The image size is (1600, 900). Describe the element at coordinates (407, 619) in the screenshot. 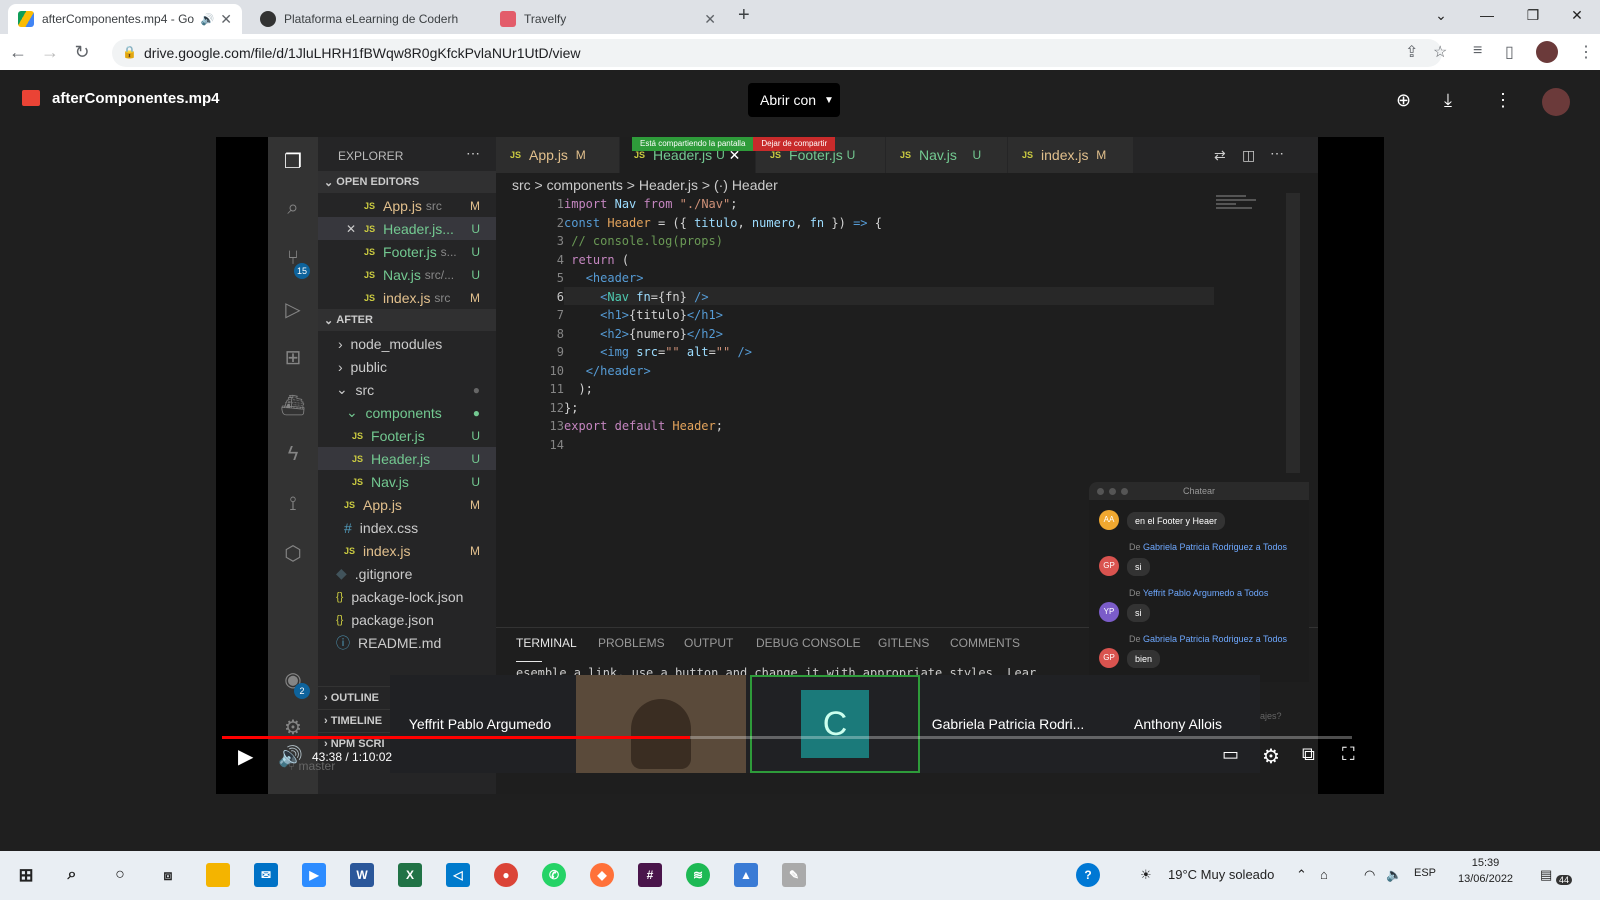

I see `tree-item-file: {} package.json` at that location.